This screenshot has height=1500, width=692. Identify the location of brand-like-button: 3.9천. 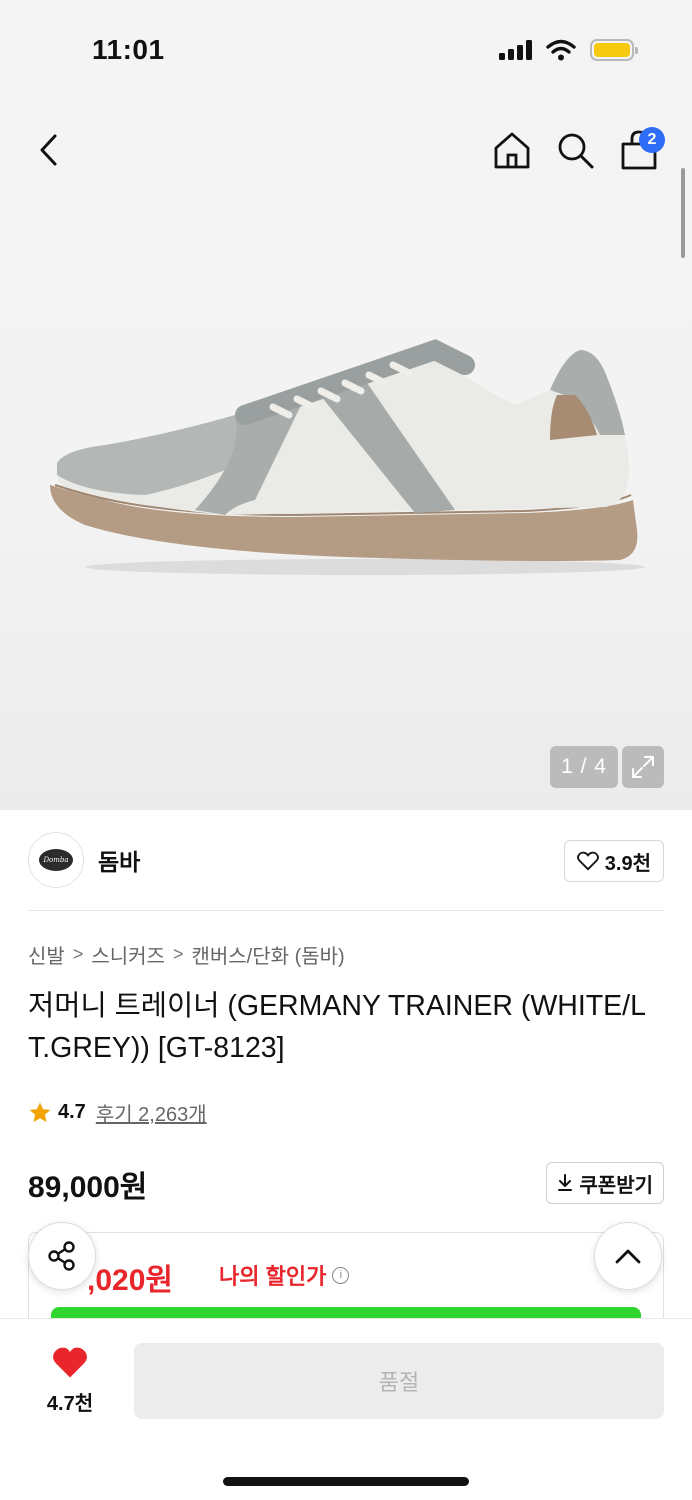
(613, 861).